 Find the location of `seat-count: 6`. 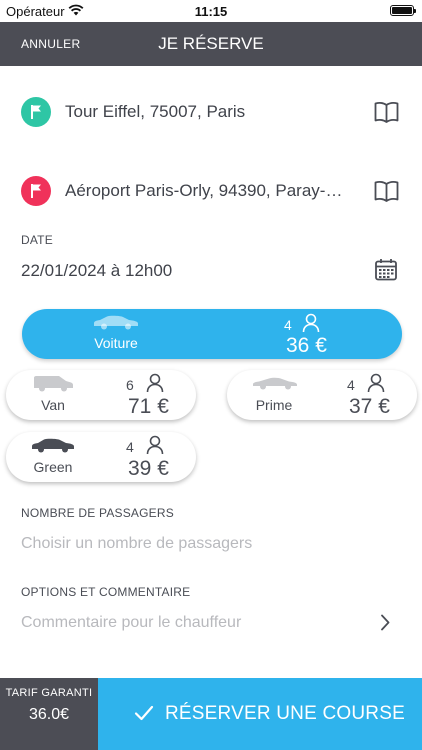

seat-count: 6 is located at coordinates (130, 385).